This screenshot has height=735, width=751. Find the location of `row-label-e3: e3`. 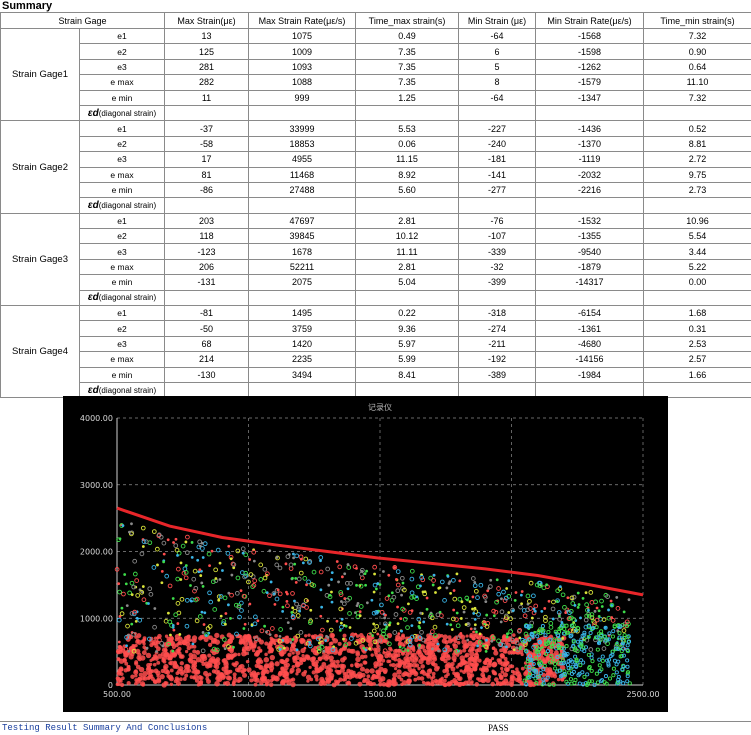

row-label-e3: e3 is located at coordinates (122, 66).